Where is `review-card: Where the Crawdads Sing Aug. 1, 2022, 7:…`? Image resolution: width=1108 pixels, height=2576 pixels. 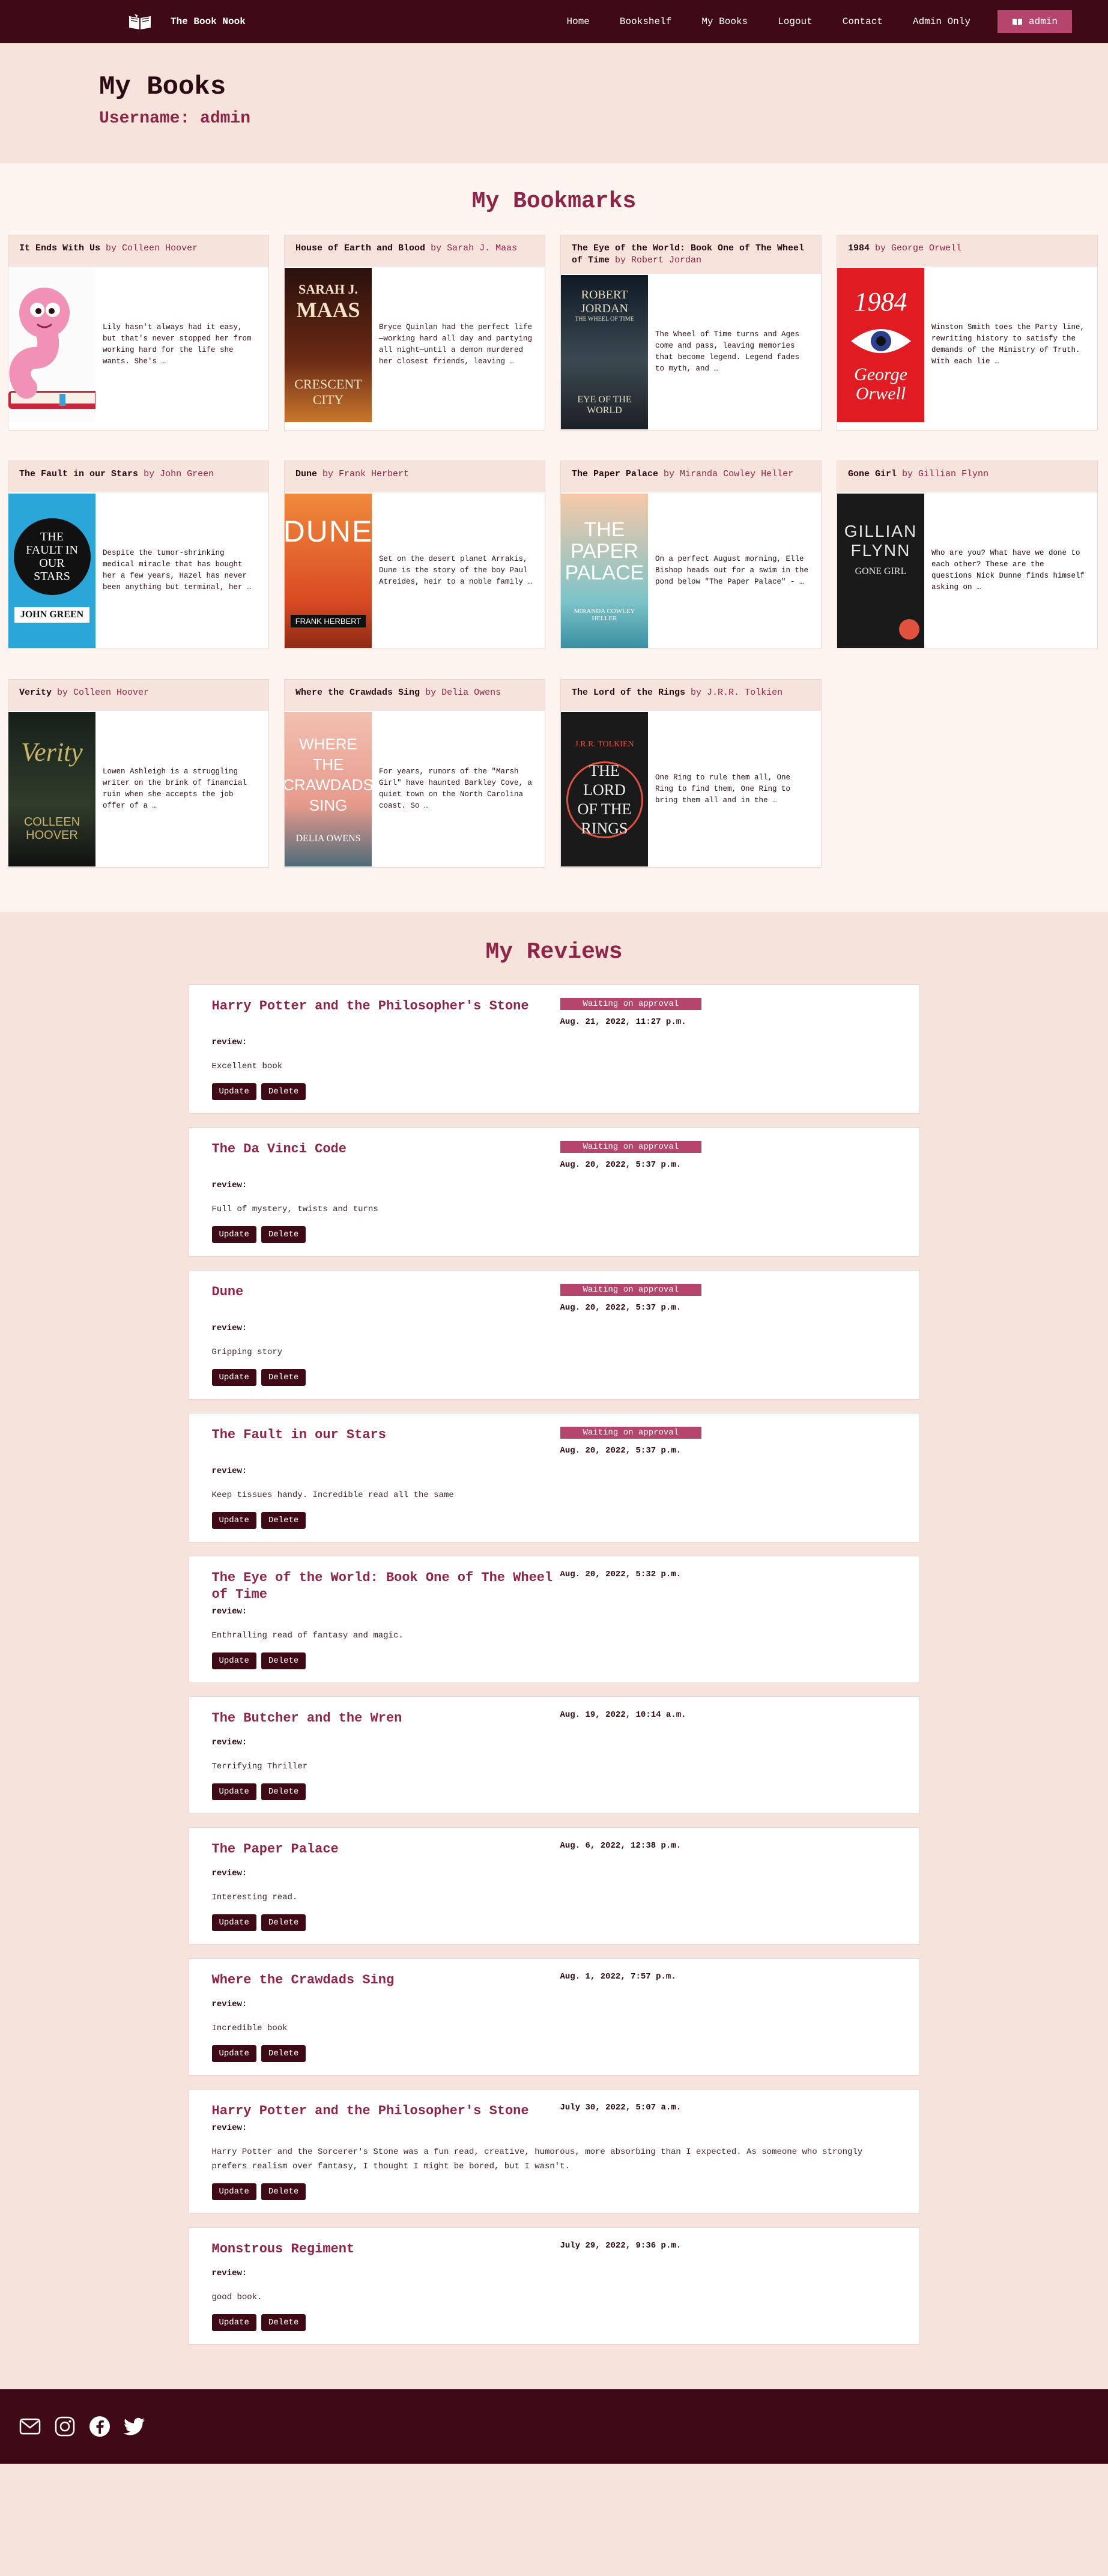 review-card: Where the Crawdads Sing Aug. 1, 2022, 7:… is located at coordinates (554, 2017).